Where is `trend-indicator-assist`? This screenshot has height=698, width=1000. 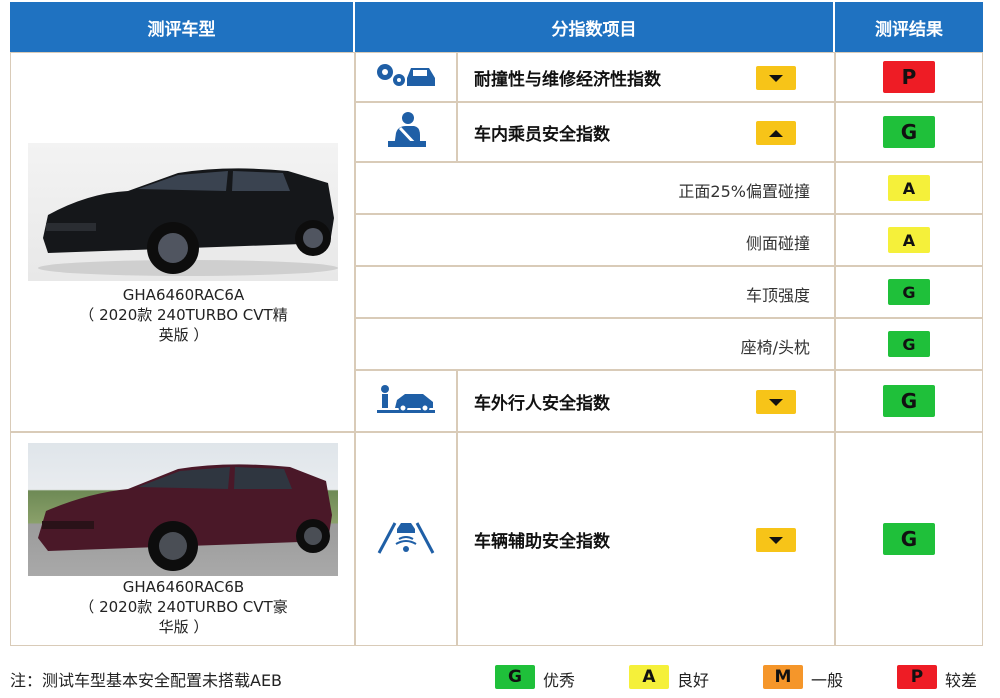
trend-indicator-assist is located at coordinates (776, 540).